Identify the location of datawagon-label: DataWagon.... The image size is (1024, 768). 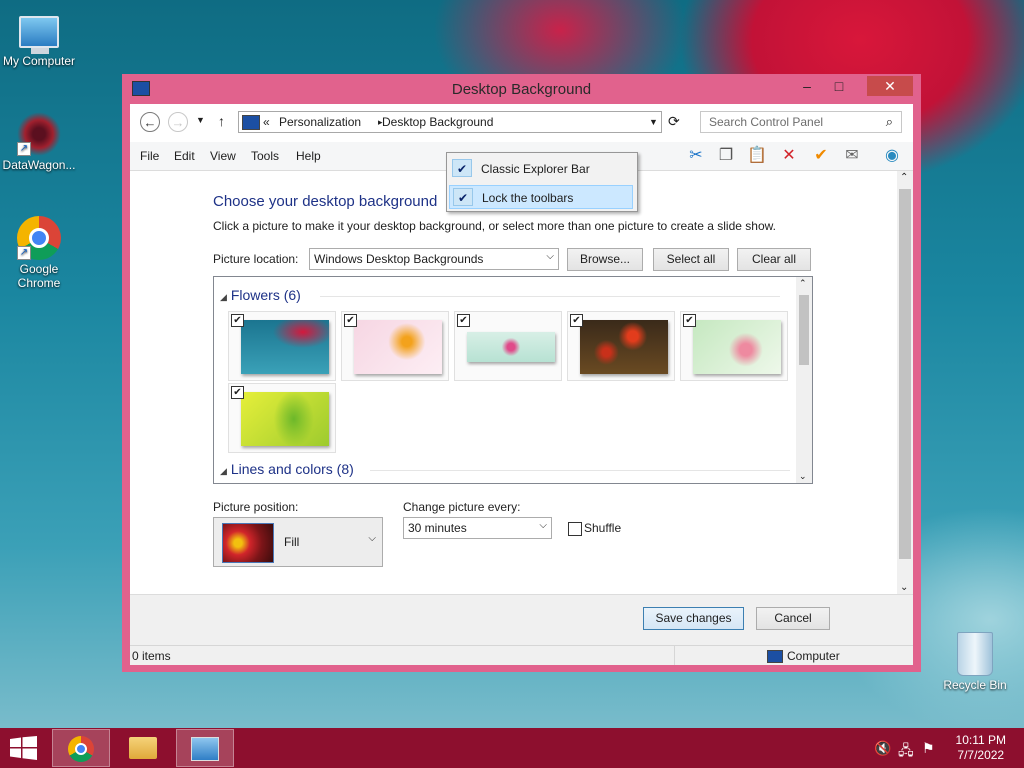
(39, 165).